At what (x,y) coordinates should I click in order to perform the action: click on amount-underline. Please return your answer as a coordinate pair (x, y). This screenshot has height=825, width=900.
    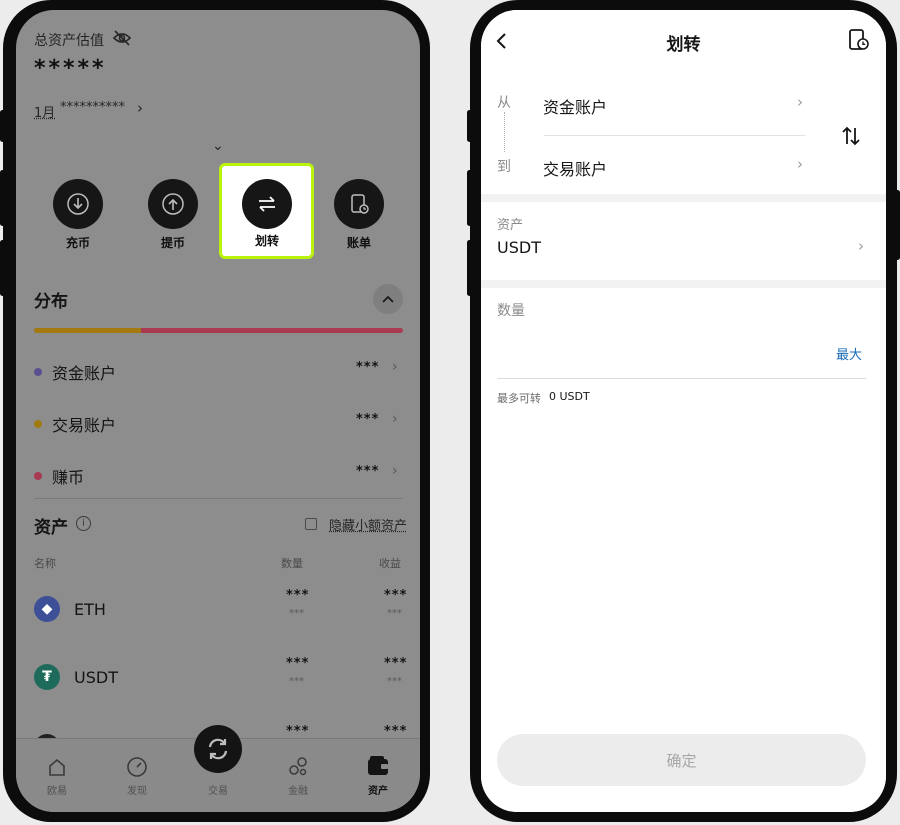
    Looking at the image, I should click on (681, 378).